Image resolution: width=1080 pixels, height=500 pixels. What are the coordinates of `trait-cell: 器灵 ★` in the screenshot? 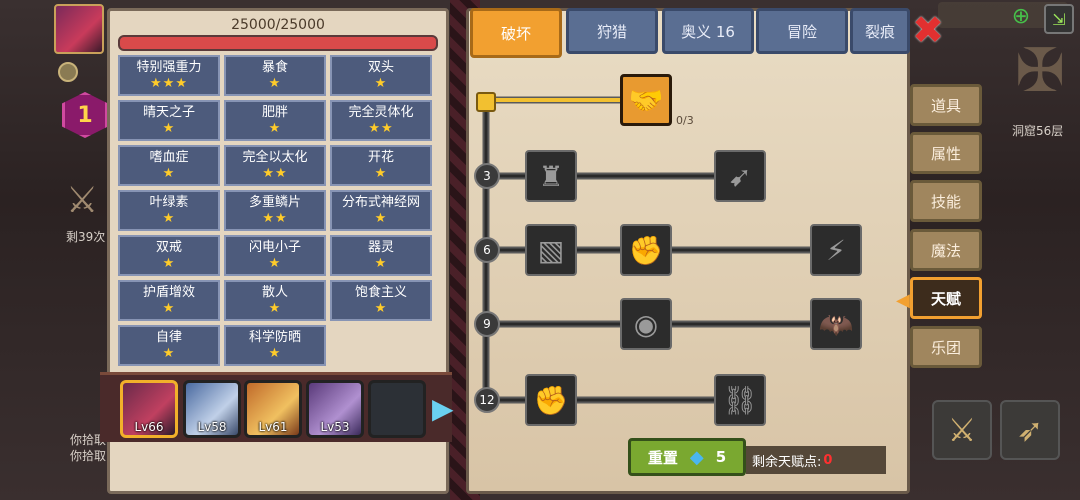 It's located at (381, 255).